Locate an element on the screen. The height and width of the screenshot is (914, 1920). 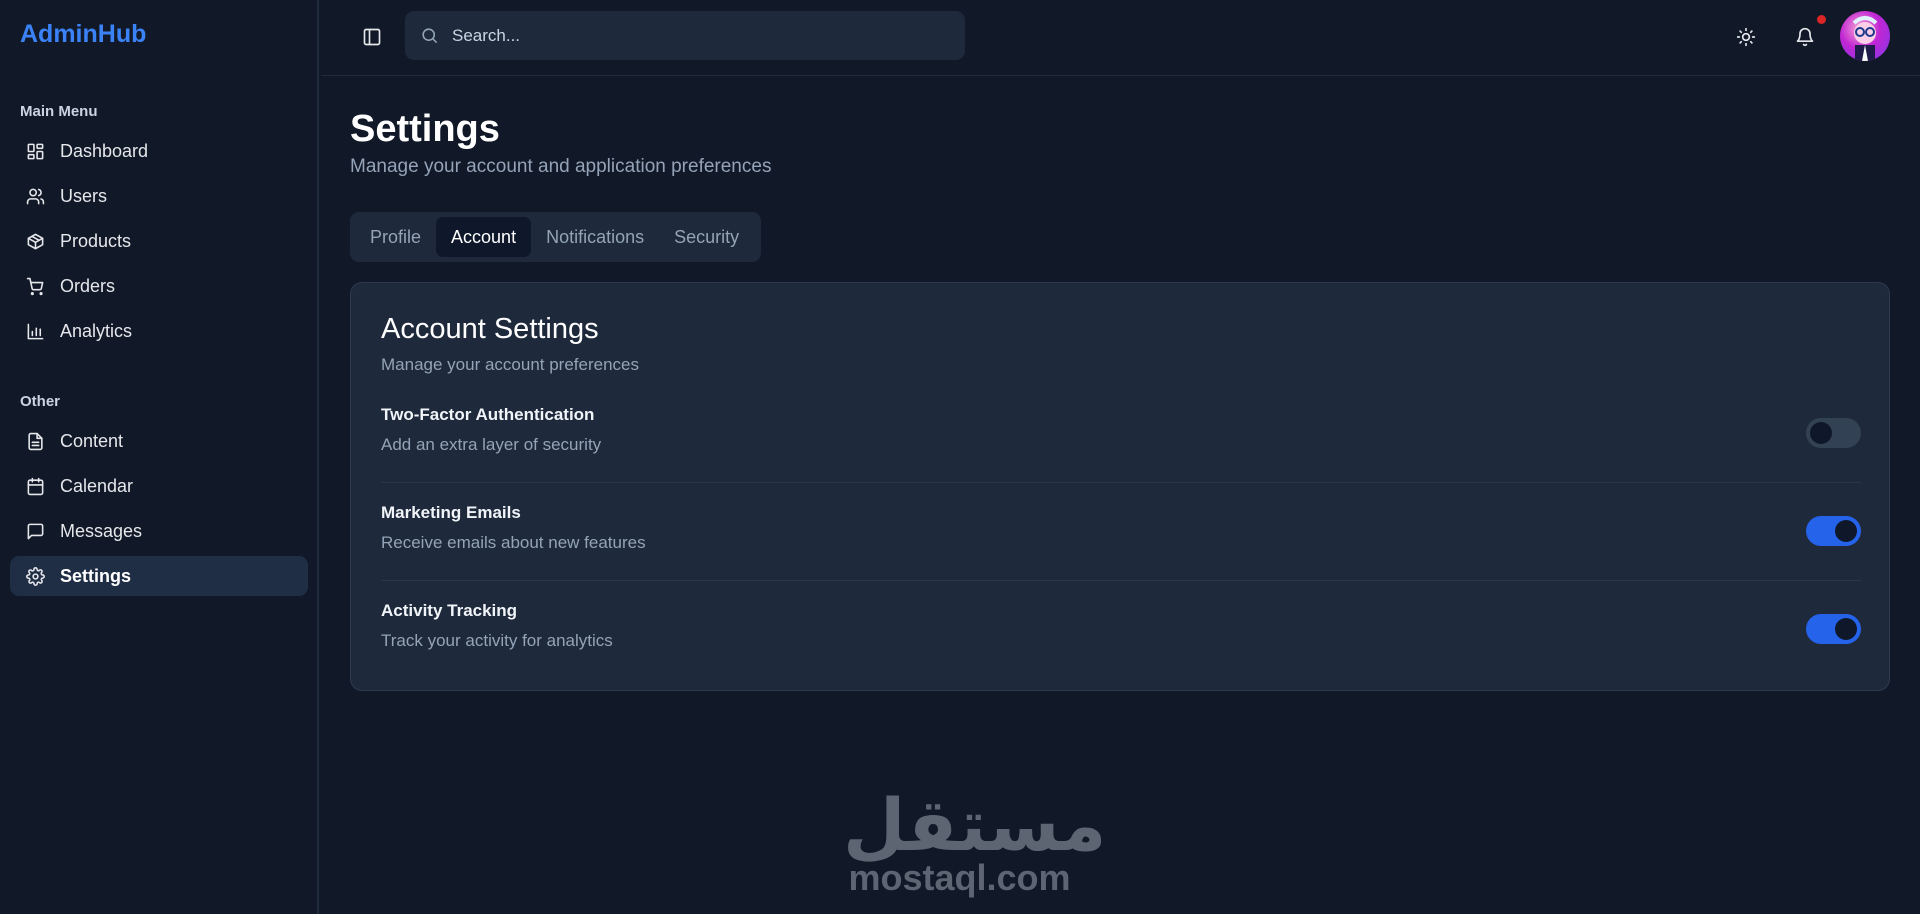
marketing-emails-toggle is located at coordinates (1833, 531).